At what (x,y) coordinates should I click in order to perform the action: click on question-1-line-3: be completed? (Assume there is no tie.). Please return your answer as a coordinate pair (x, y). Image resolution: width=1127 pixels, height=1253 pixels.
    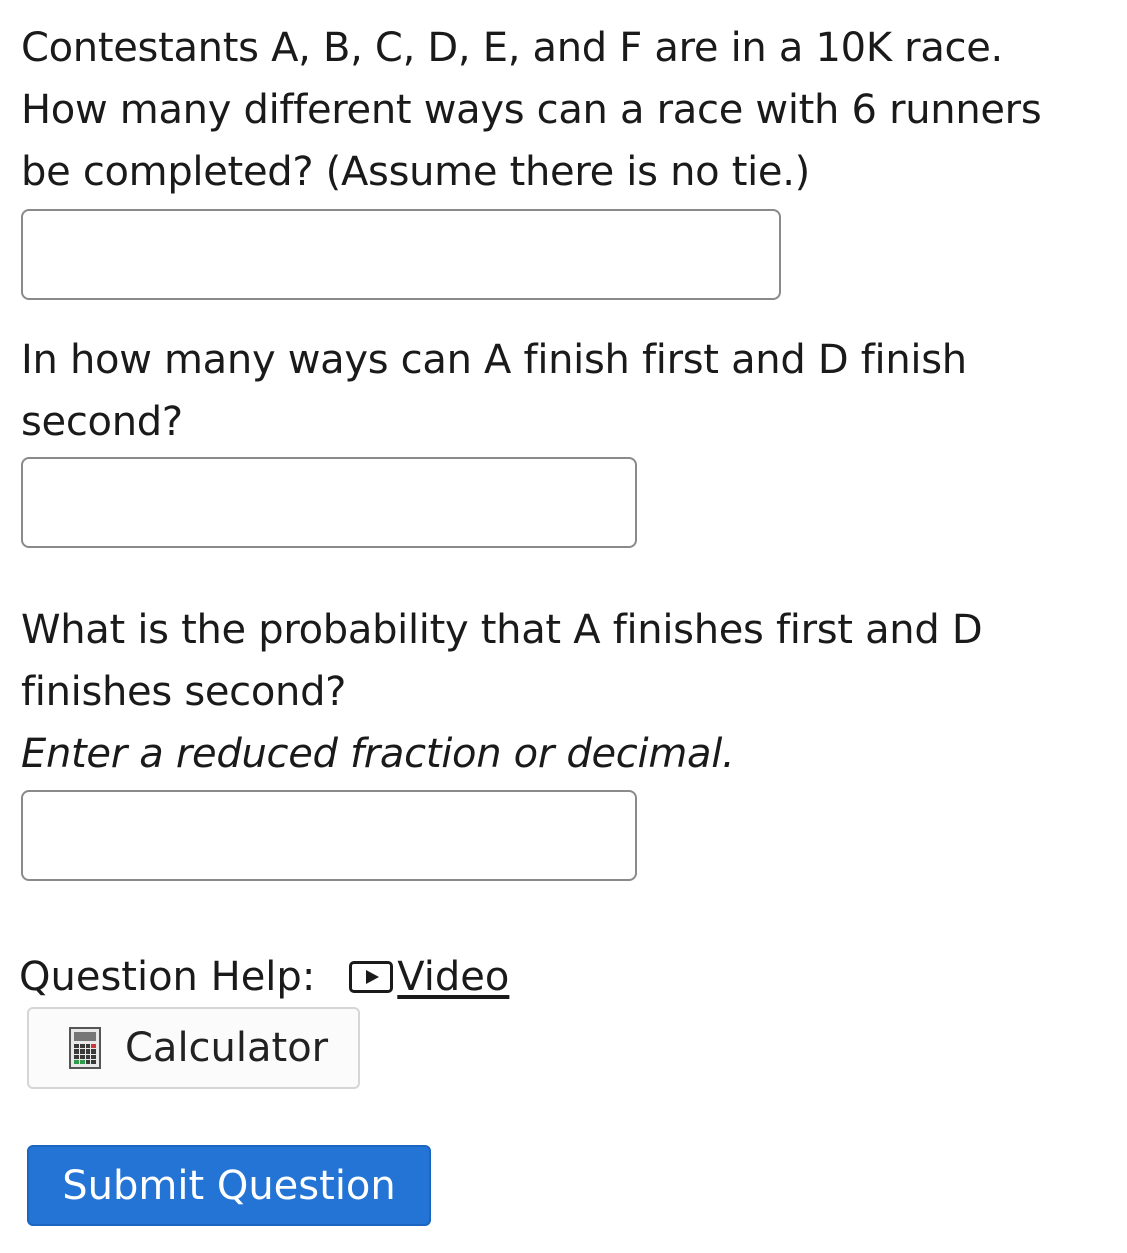
    Looking at the image, I should click on (415, 172).